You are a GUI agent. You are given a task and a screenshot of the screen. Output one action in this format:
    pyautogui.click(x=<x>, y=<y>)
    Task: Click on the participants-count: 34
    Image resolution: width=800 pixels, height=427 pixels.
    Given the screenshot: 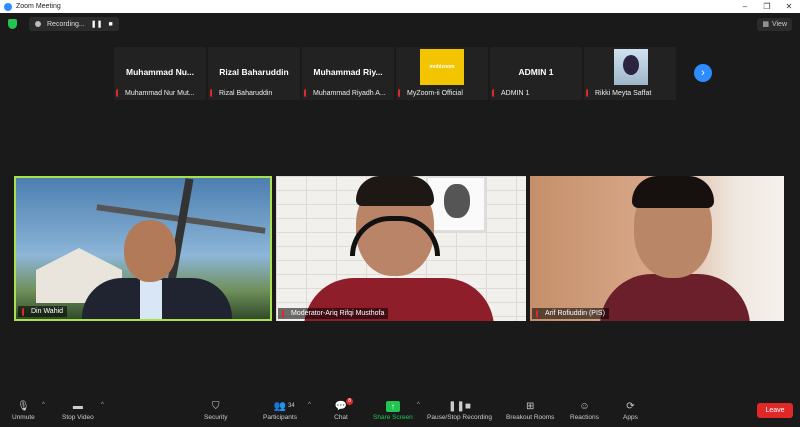 What is the action you would take?
    pyautogui.click(x=291, y=405)
    